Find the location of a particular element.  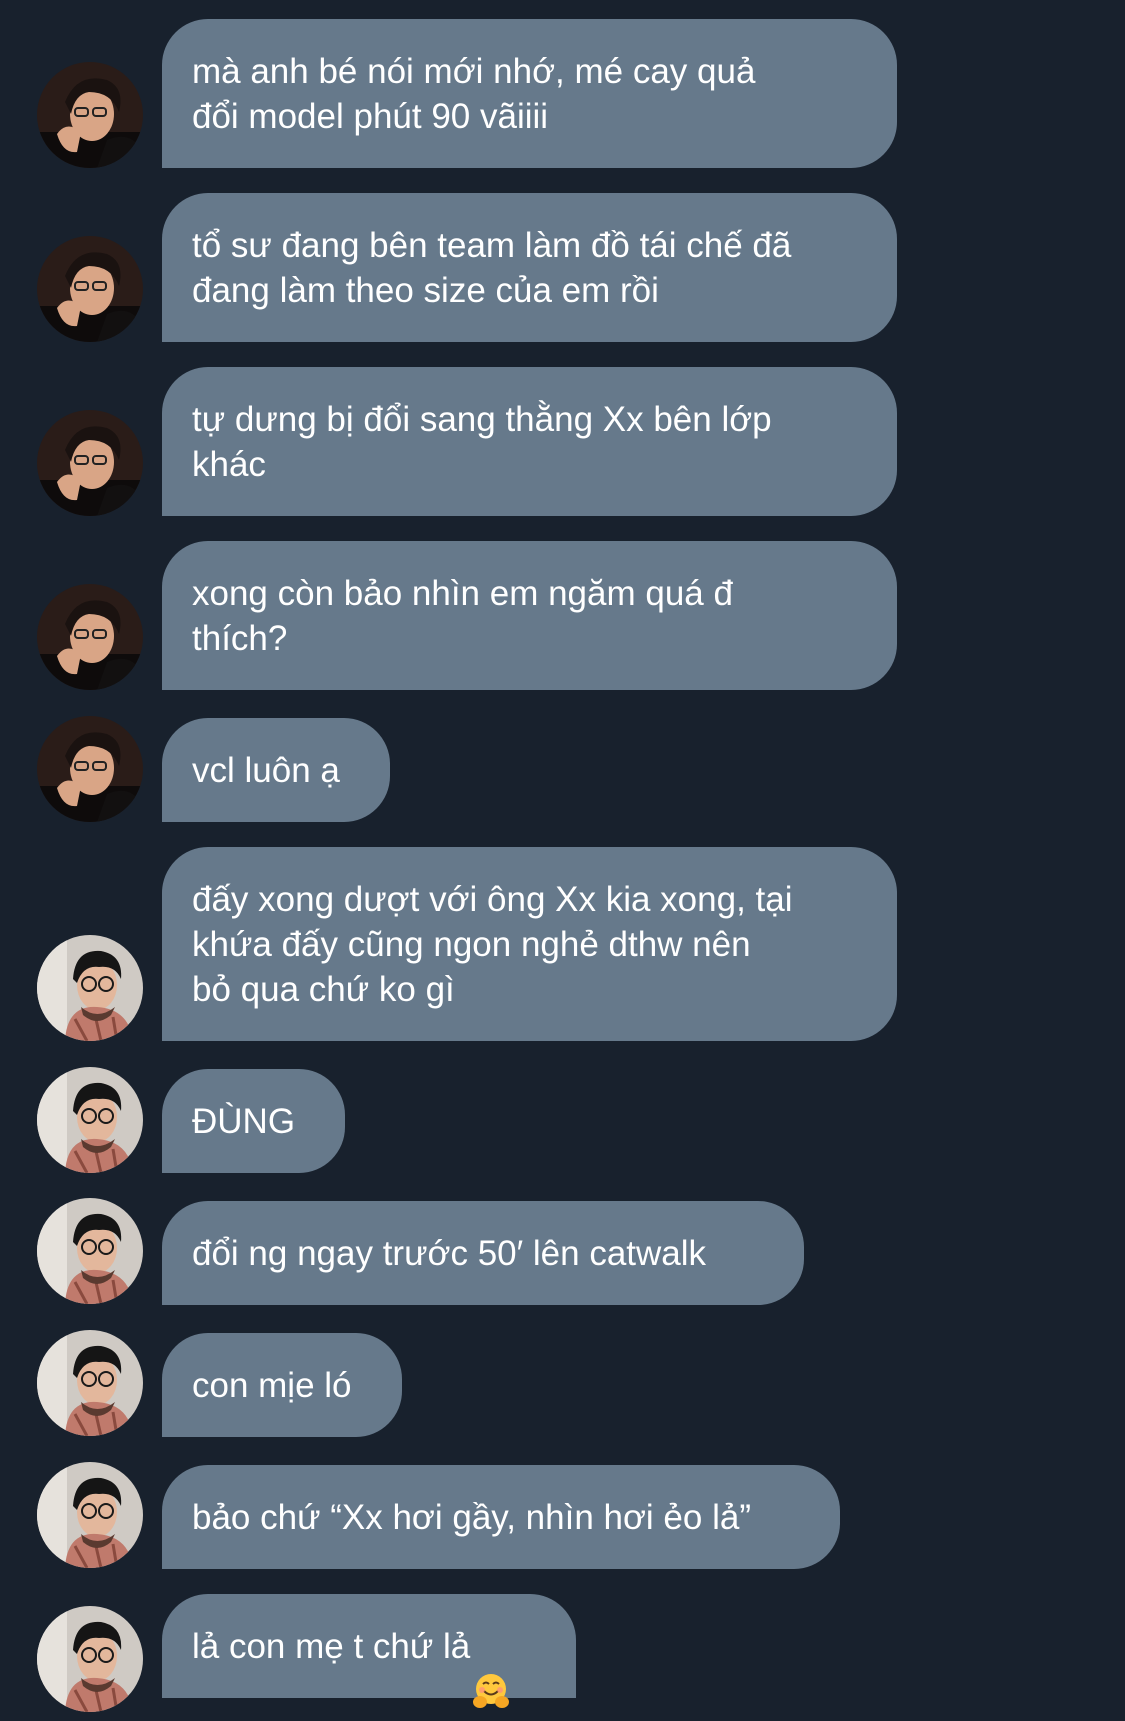

message-bubble: vcl luôn ạ is located at coordinates (276, 770).